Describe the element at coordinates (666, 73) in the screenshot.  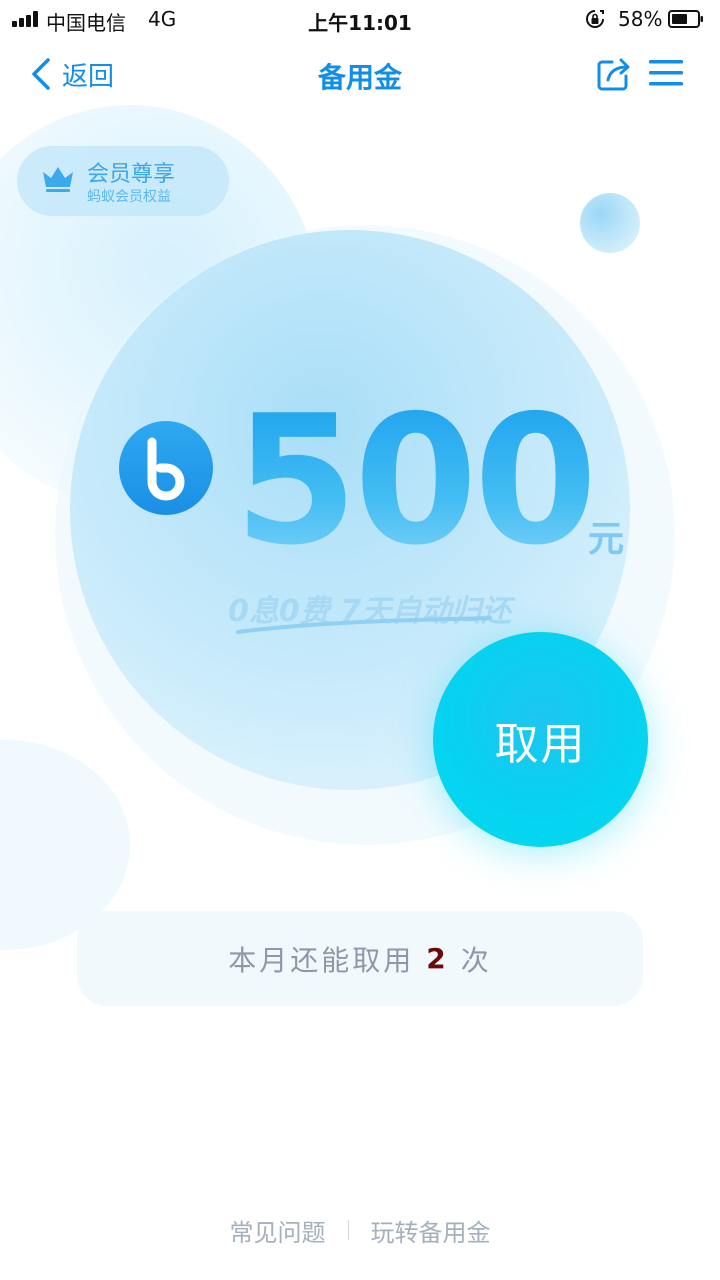
I see `hamburger-menu-icon` at that location.